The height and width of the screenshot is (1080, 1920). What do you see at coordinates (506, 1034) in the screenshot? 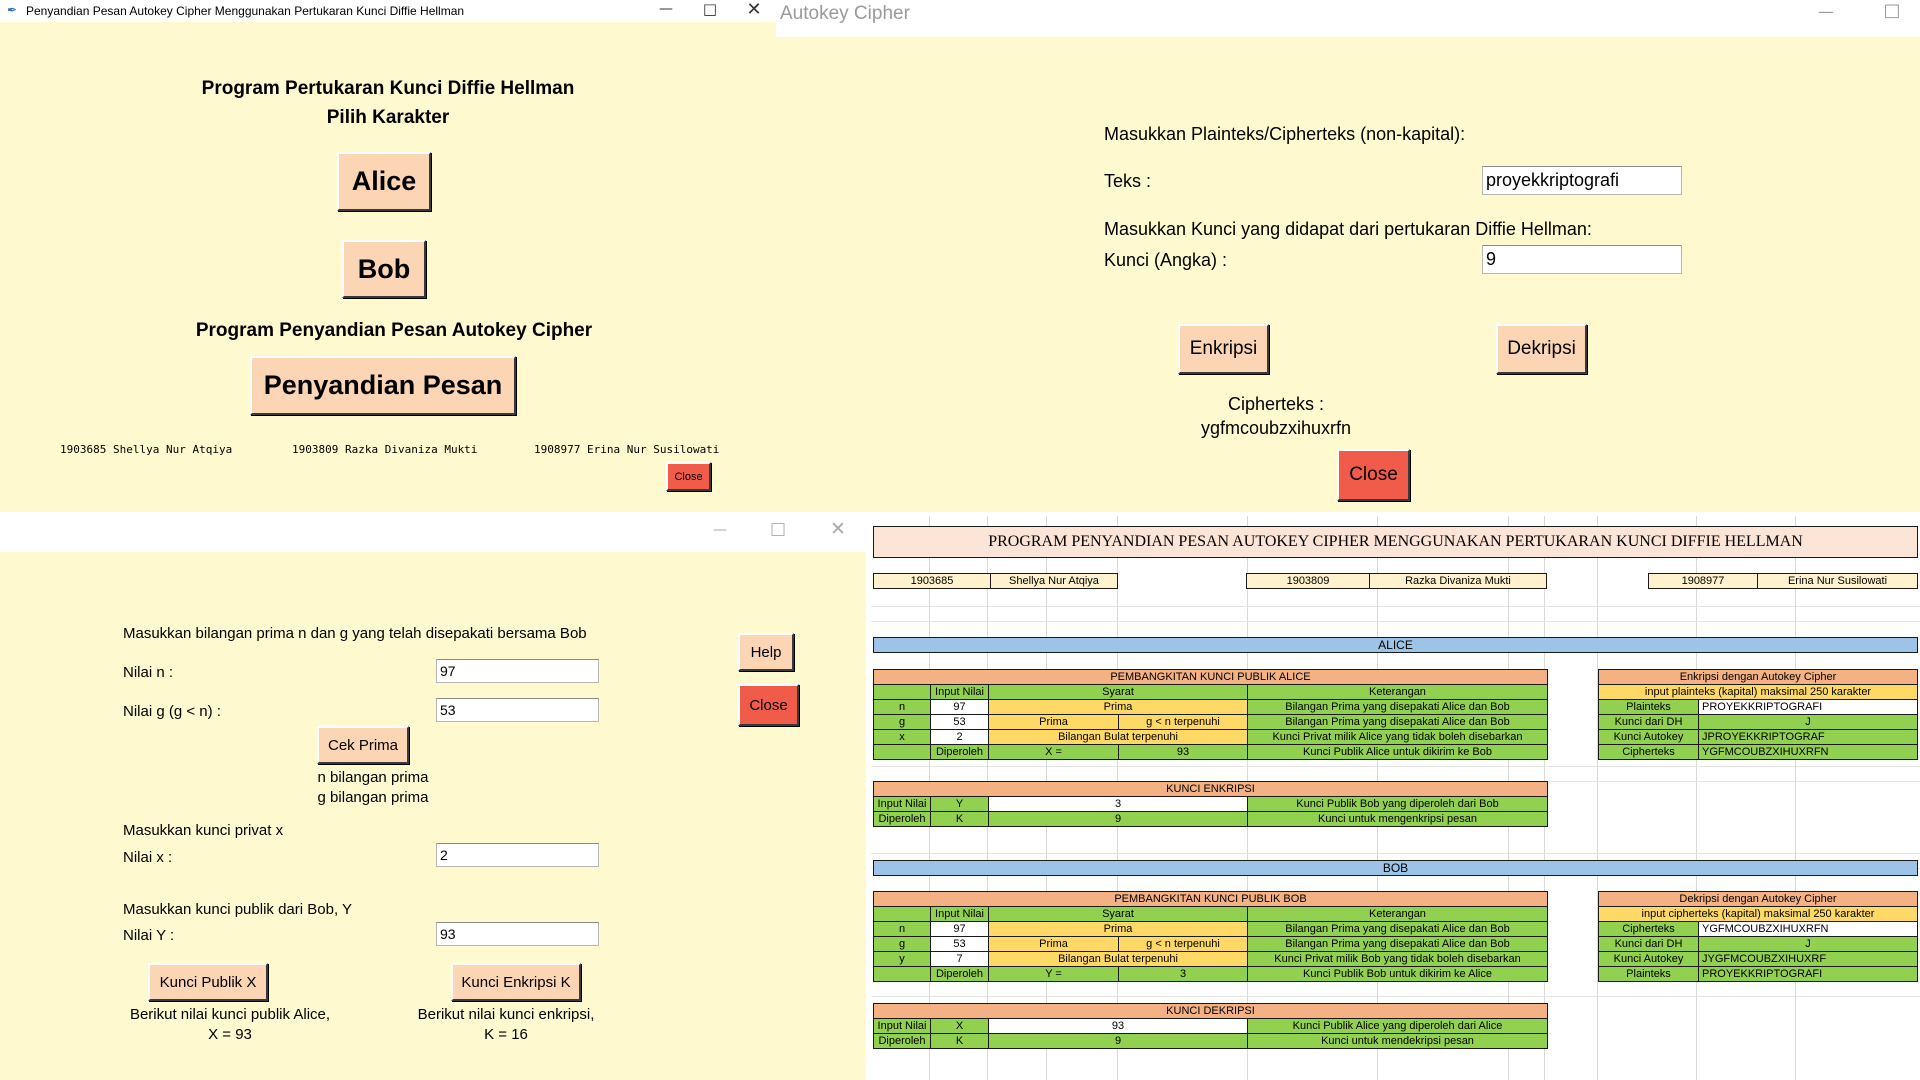
I see `enc-result-value: K = 16` at bounding box center [506, 1034].